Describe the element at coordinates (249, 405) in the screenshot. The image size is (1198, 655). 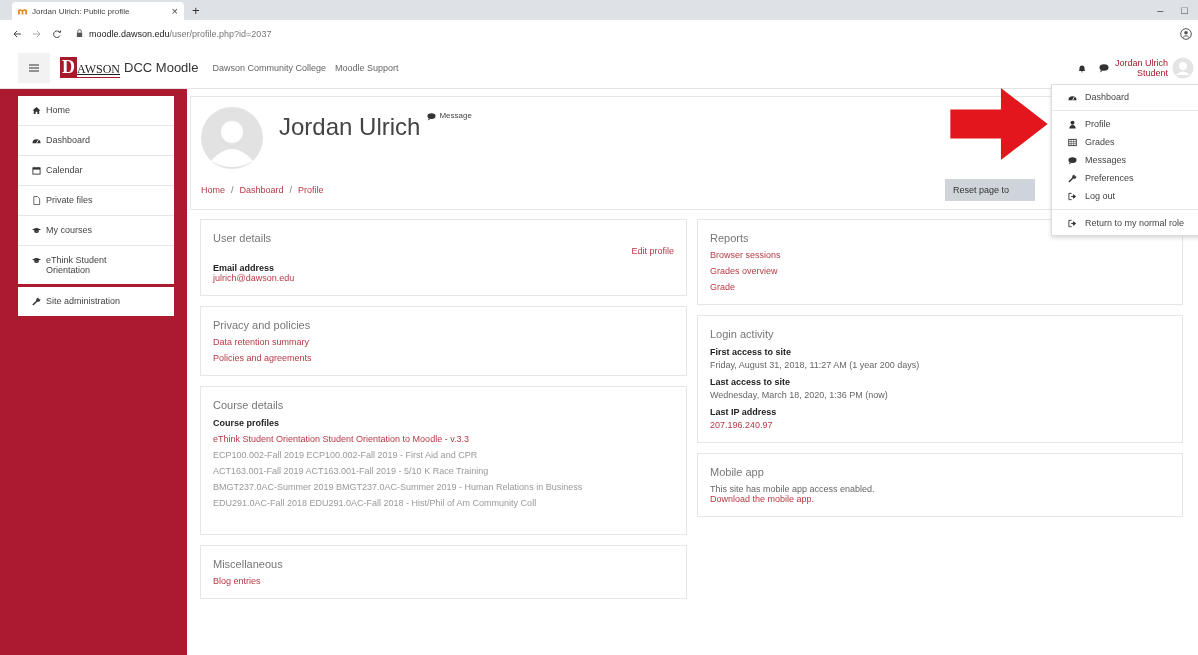
I see `section-title: Course details` at that location.